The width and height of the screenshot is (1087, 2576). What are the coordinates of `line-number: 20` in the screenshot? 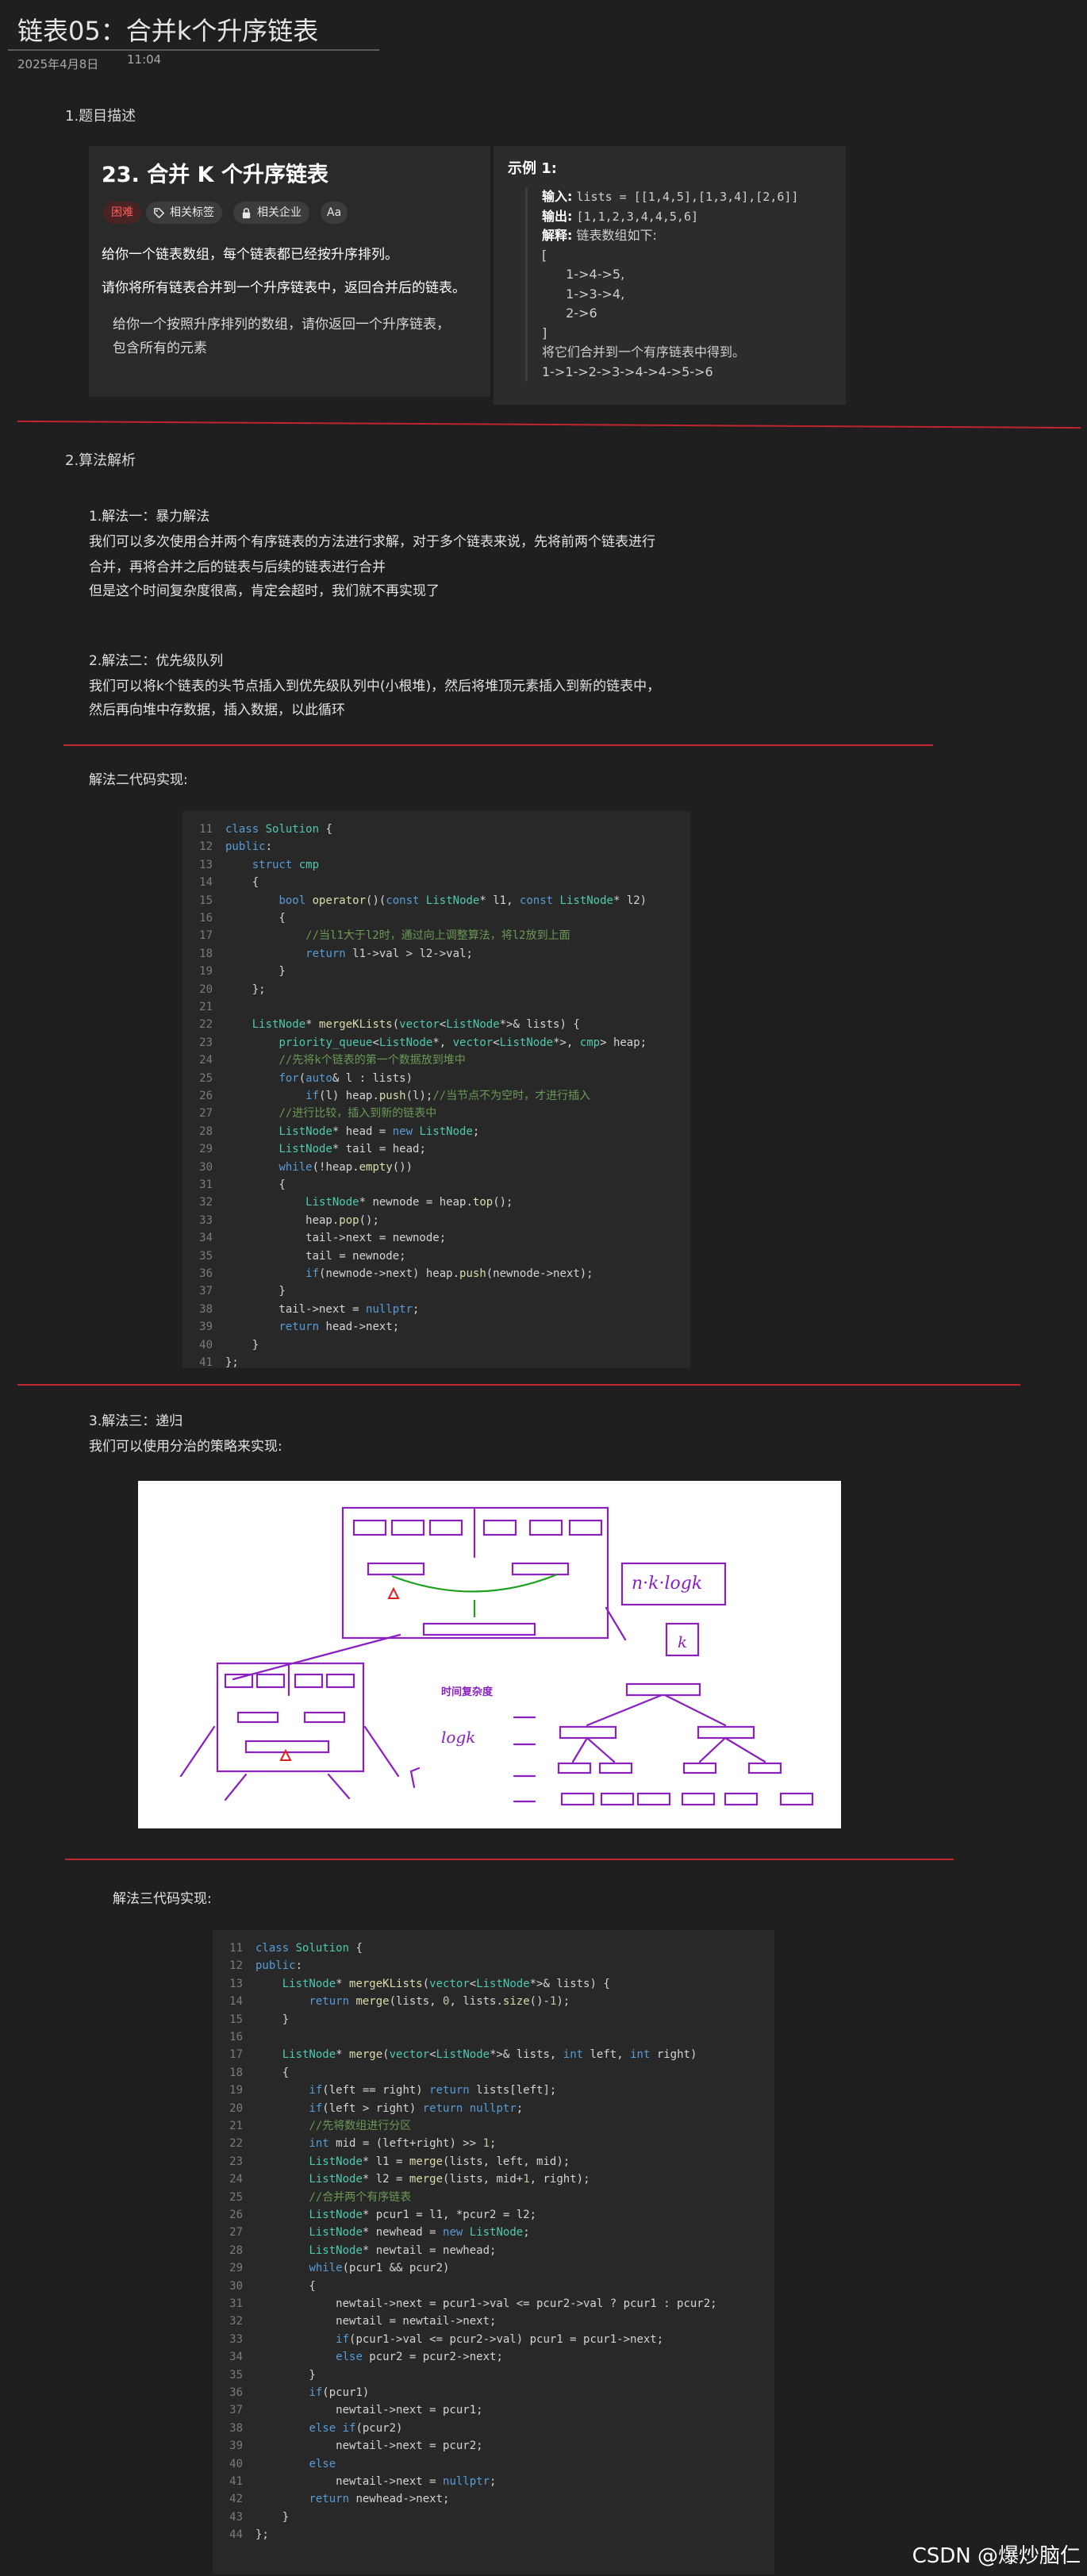 It's located at (206, 989).